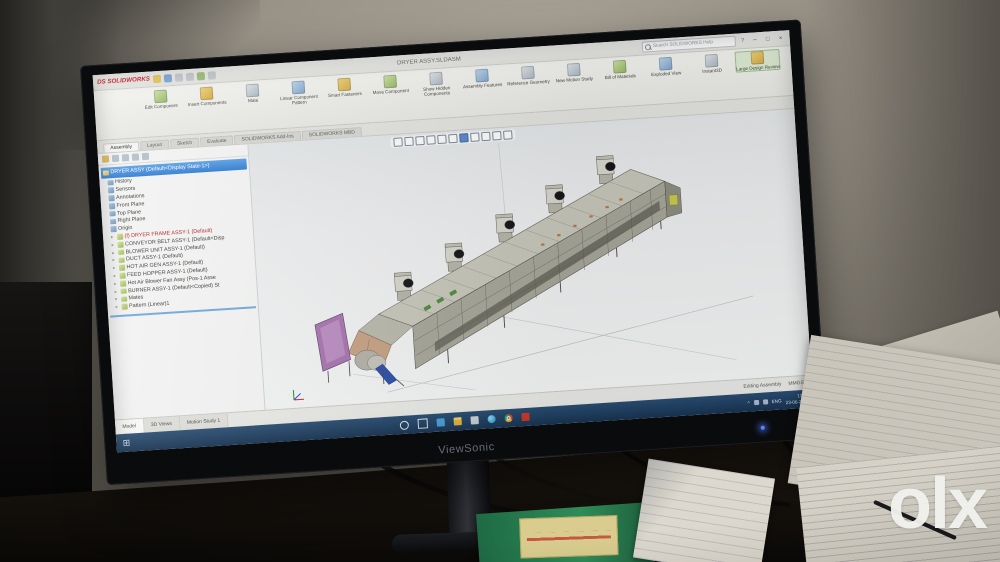 This screenshot has width=1000, height=562. What do you see at coordinates (115, 158) in the screenshot?
I see `property-manager-tab-icon` at bounding box center [115, 158].